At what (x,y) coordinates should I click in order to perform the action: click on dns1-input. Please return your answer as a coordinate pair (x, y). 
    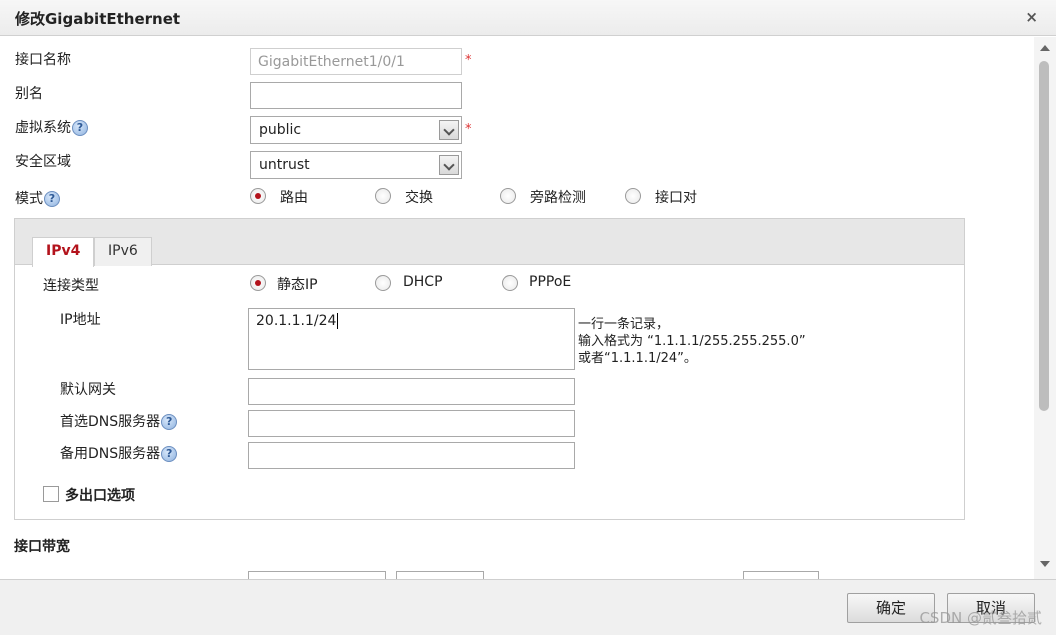
    Looking at the image, I should click on (411, 423).